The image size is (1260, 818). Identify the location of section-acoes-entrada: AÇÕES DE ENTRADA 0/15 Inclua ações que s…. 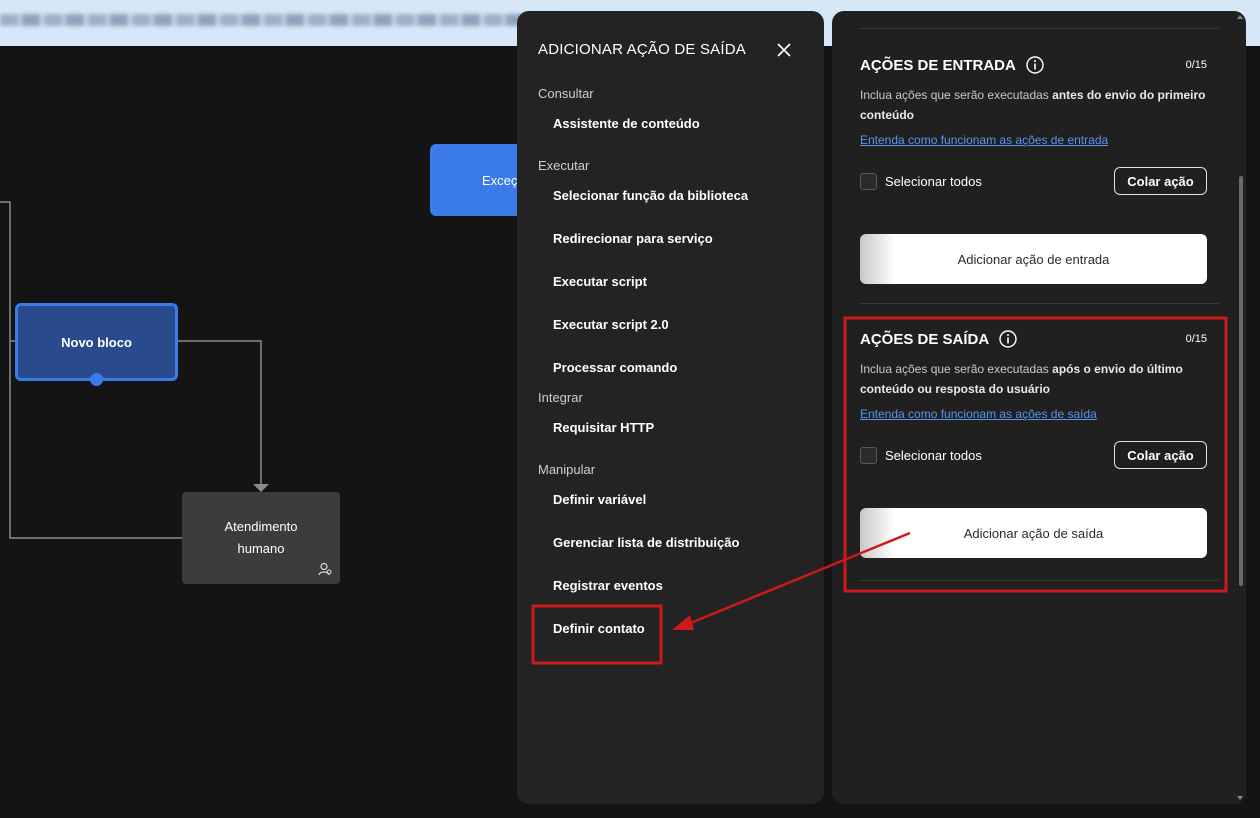
(1033, 169).